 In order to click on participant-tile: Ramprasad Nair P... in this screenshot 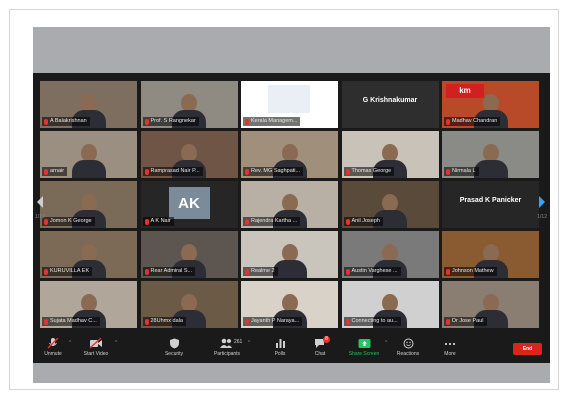, I will do `click(189, 154)`.